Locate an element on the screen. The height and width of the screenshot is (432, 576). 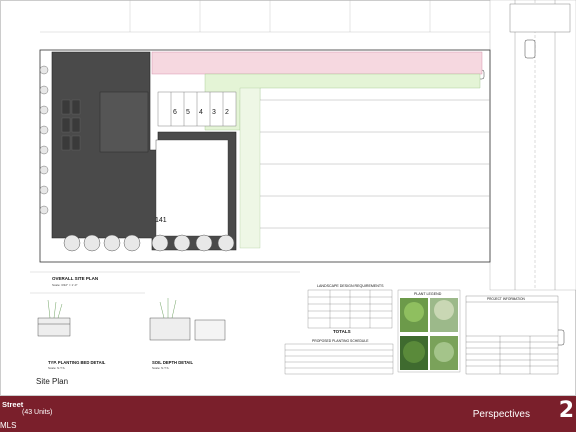
overall-site-plan-label: OVERALL SITE PLAN is located at coordinates (75, 278).